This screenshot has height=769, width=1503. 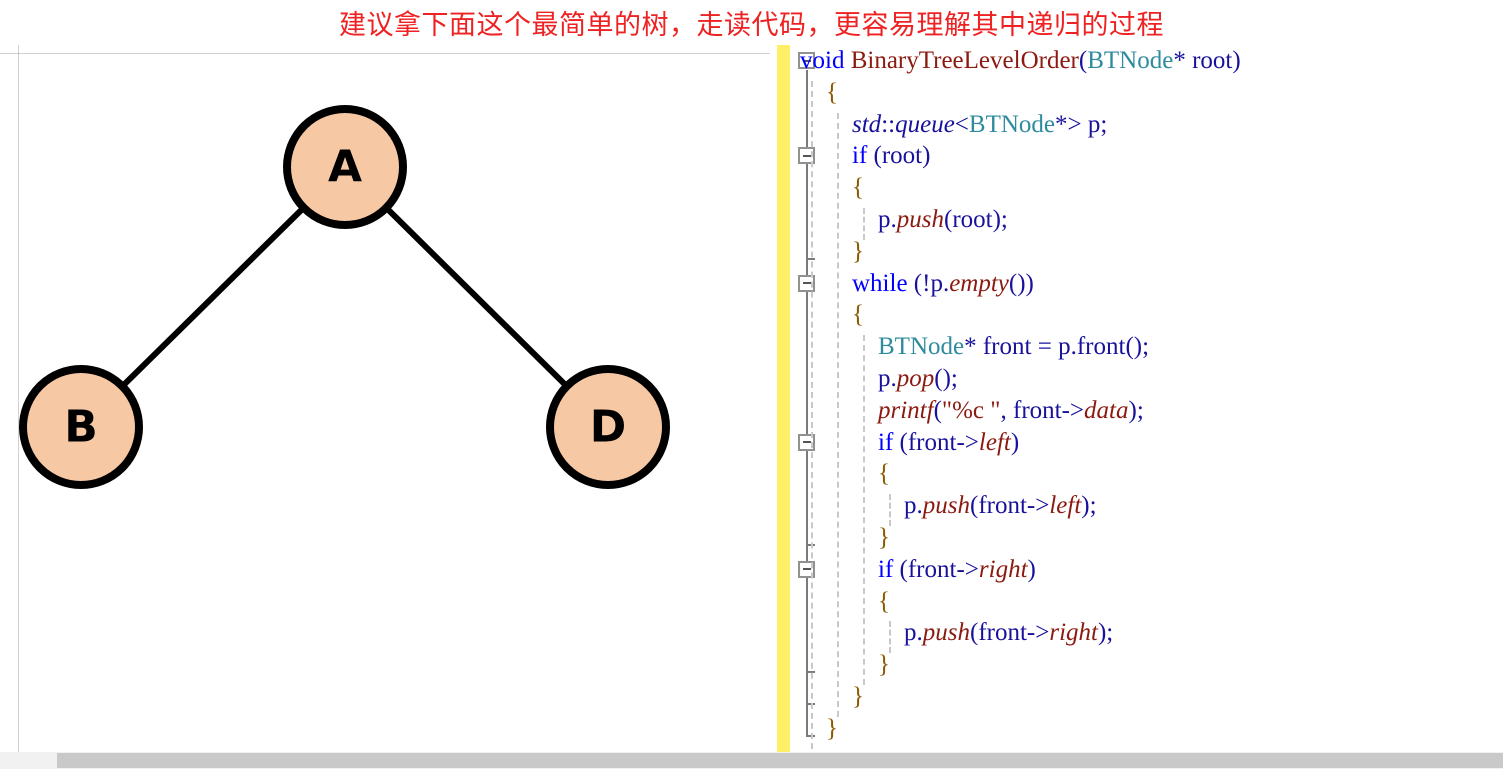 What do you see at coordinates (867, 124) in the screenshot?
I see `code-token: std` at bounding box center [867, 124].